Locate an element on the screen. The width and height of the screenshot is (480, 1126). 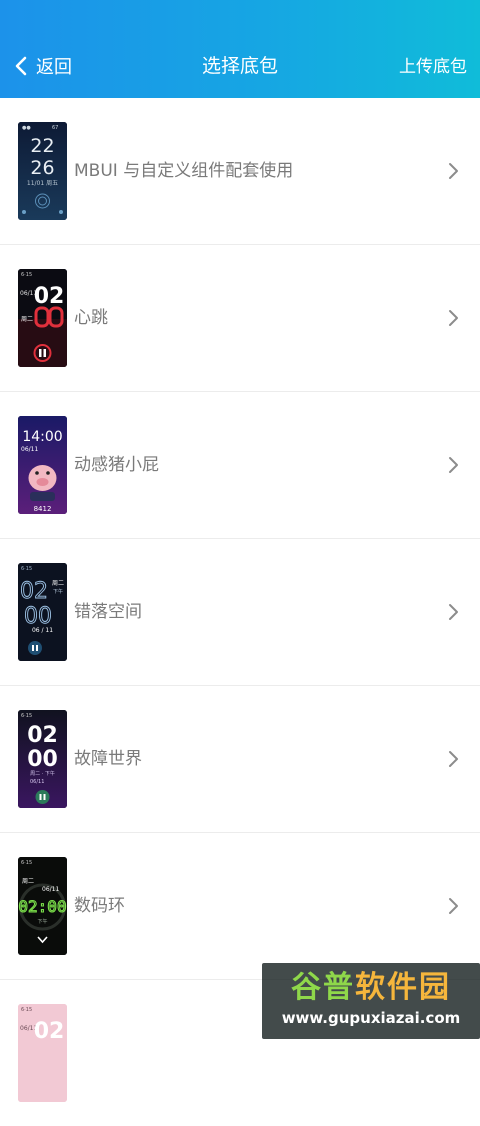
package-thumbnail: ●● 67 22 26 11/01 周五 is located at coordinates (42, 171).